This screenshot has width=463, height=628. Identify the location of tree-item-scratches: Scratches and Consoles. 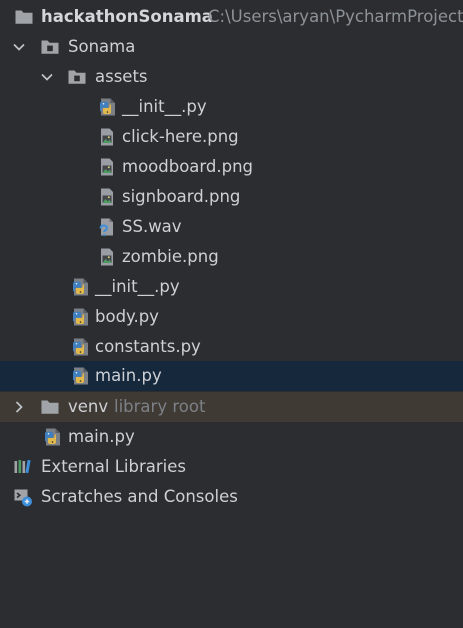
(231, 497).